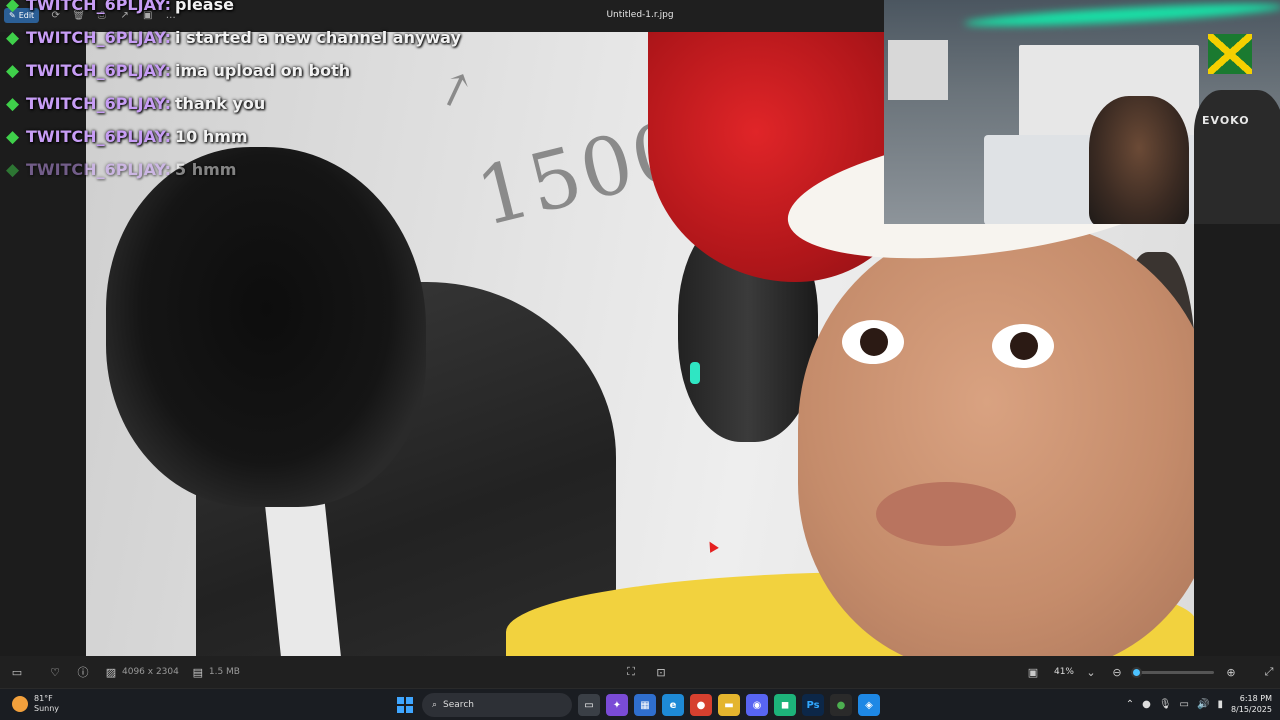 The height and width of the screenshot is (720, 1280). I want to click on weather-temp: 81°F, so click(43, 698).